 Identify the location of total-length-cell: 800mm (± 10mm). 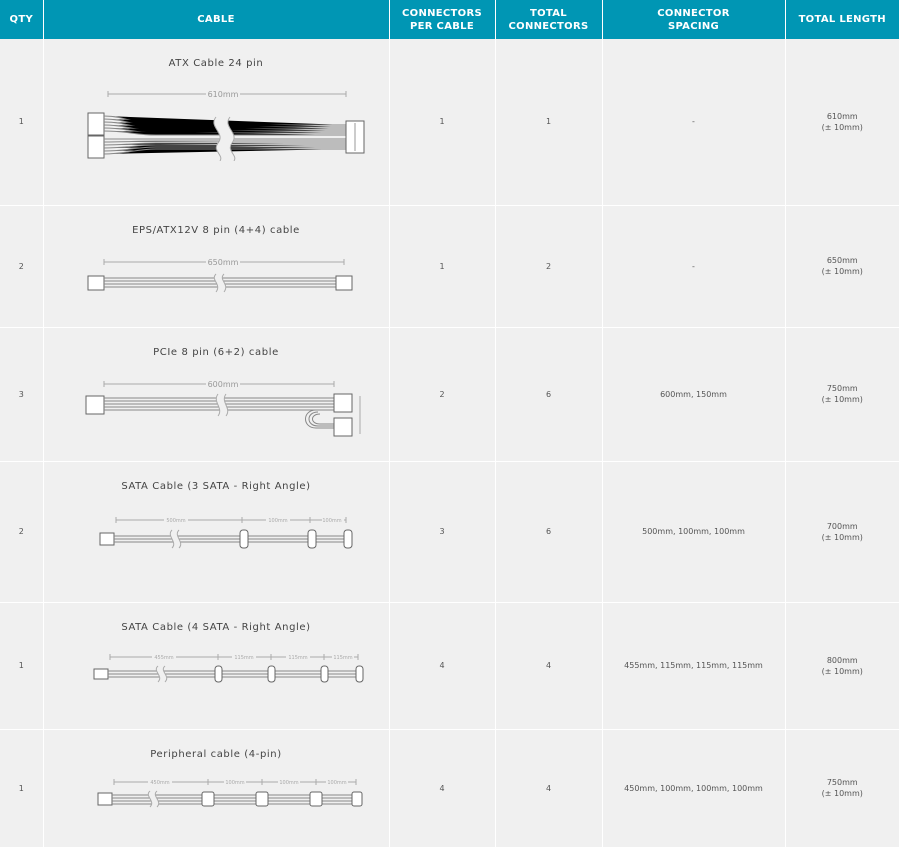
(842, 666).